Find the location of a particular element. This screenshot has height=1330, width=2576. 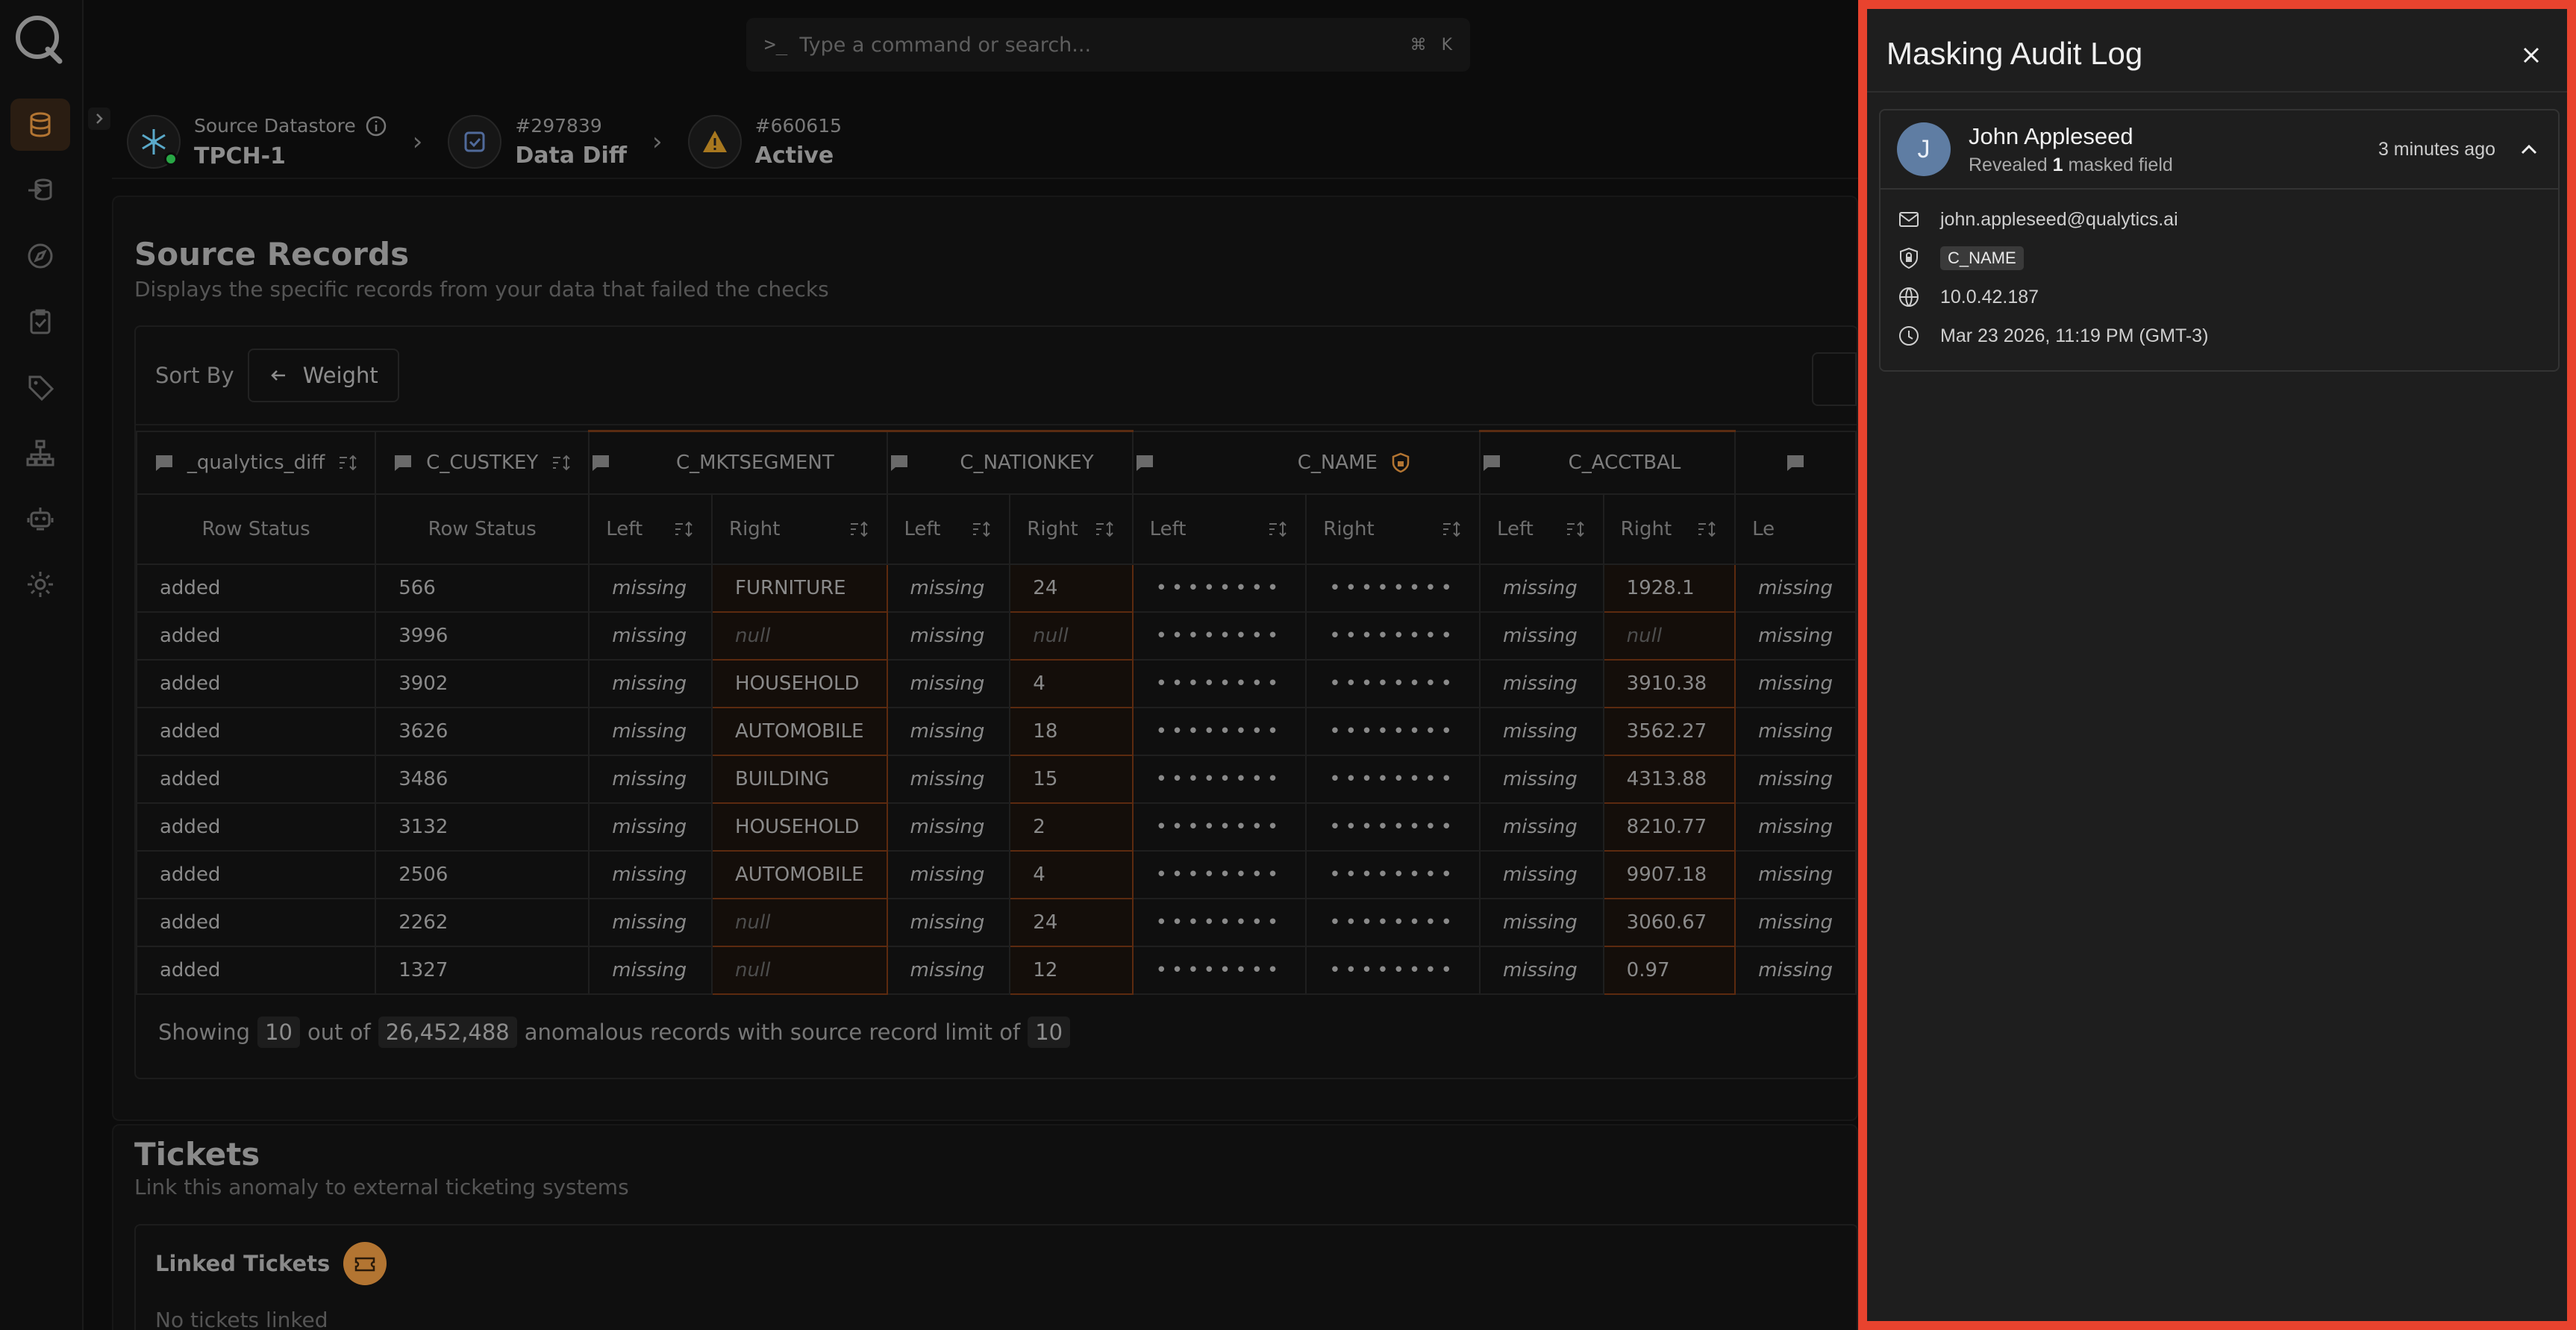

shortcut-mod: ⌘ is located at coordinates (1418, 44).